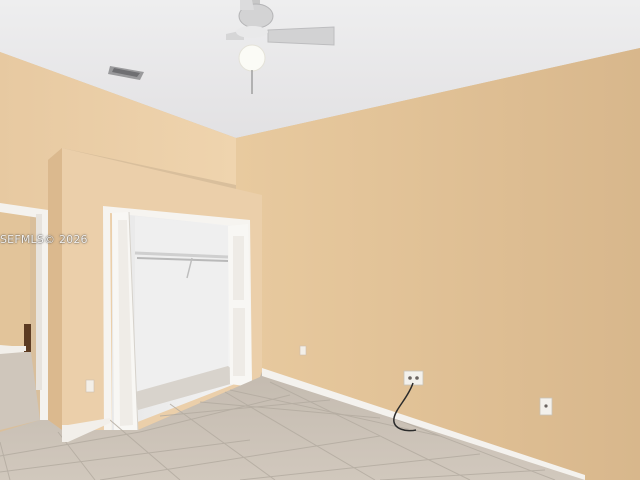  I want to click on switch-small, so click(303, 350).